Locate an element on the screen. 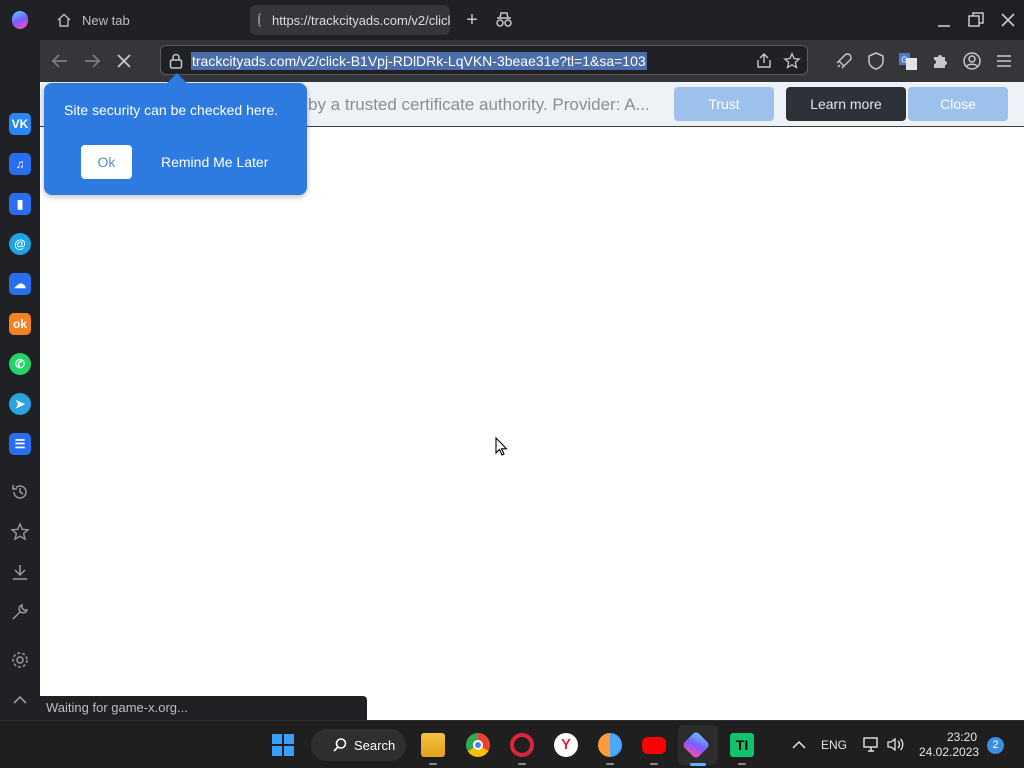 The image size is (1024, 768). tab-active: https://trackcityads.com/v2/click-B1Vpj is located at coordinates (350, 20).